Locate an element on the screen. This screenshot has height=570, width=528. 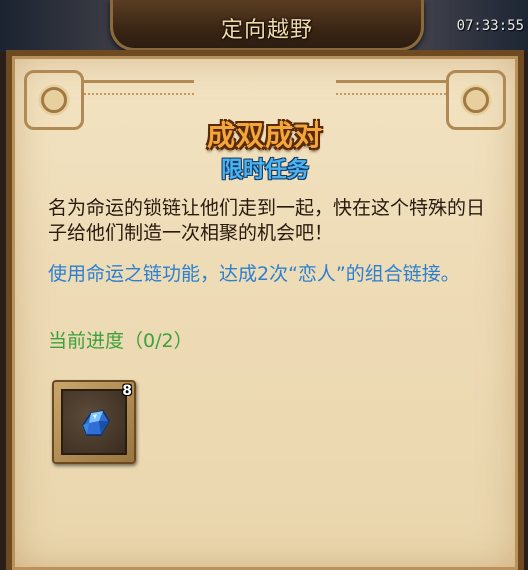
blue-crystal-icon is located at coordinates (96, 423).